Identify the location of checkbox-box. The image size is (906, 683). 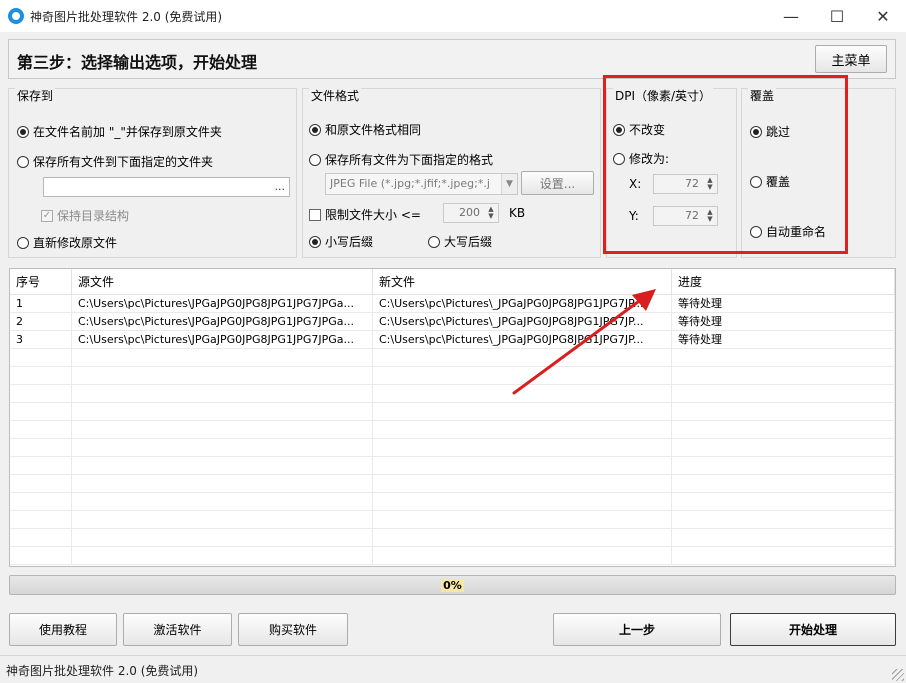
(315, 214).